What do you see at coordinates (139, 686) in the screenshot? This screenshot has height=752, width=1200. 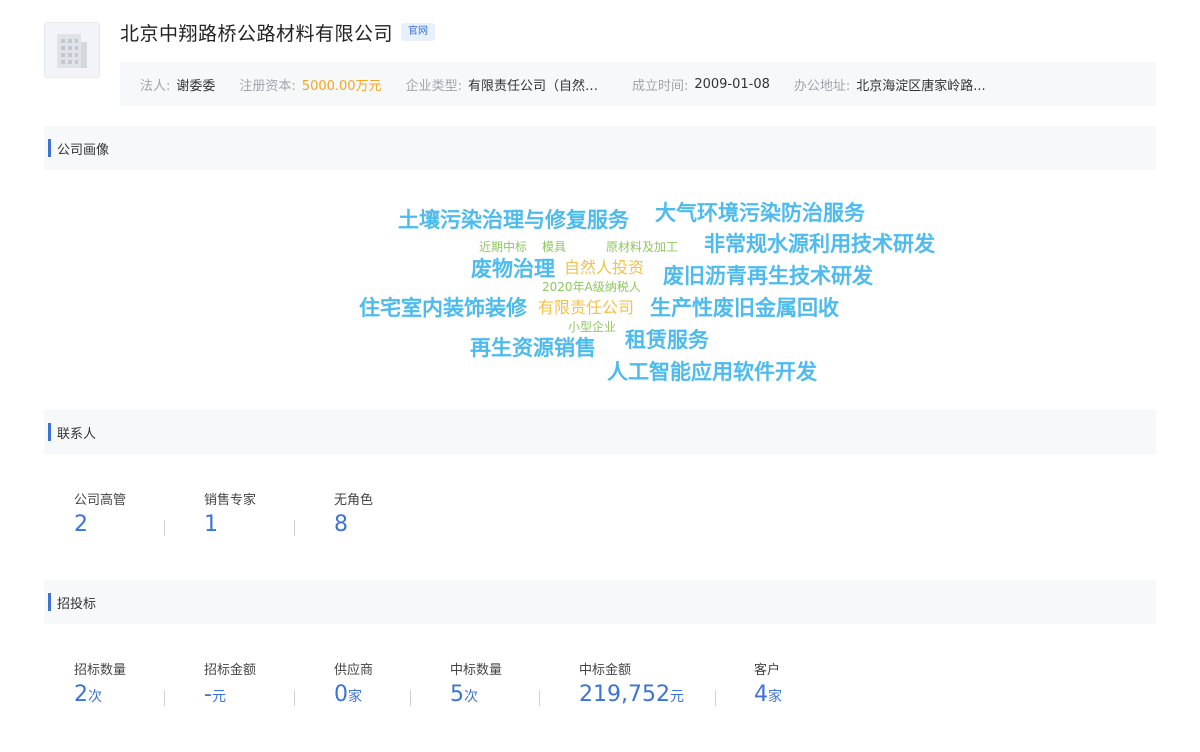 I see `stat-tender-count: 招标数量 2次` at bounding box center [139, 686].